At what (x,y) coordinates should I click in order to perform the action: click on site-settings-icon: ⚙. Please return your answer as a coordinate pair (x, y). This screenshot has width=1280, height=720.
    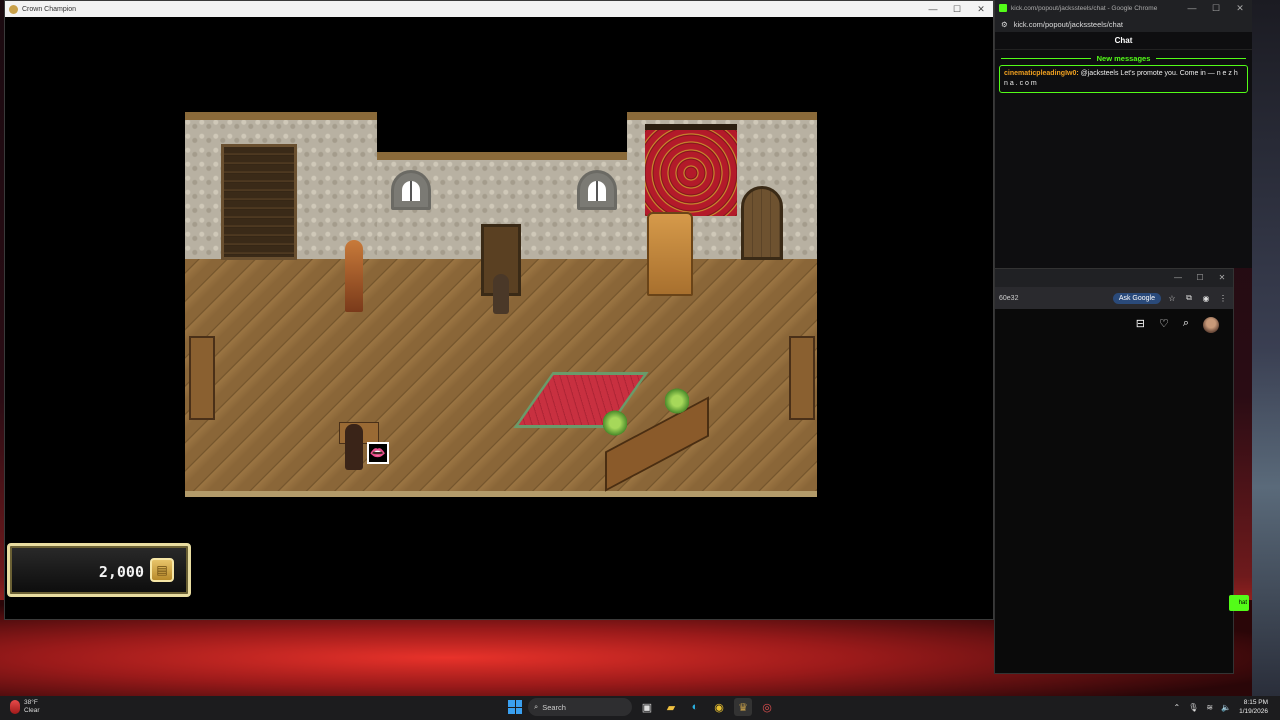
    Looking at the image, I should click on (1004, 24).